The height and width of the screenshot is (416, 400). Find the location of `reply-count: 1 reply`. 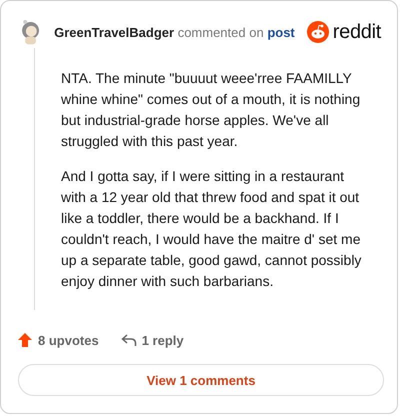

reply-count: 1 reply is located at coordinates (163, 340).